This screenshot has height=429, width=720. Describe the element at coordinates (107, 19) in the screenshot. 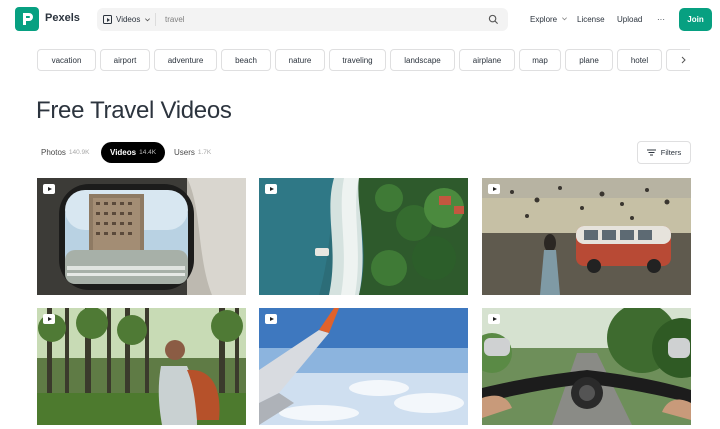

I see `video-icon` at that location.